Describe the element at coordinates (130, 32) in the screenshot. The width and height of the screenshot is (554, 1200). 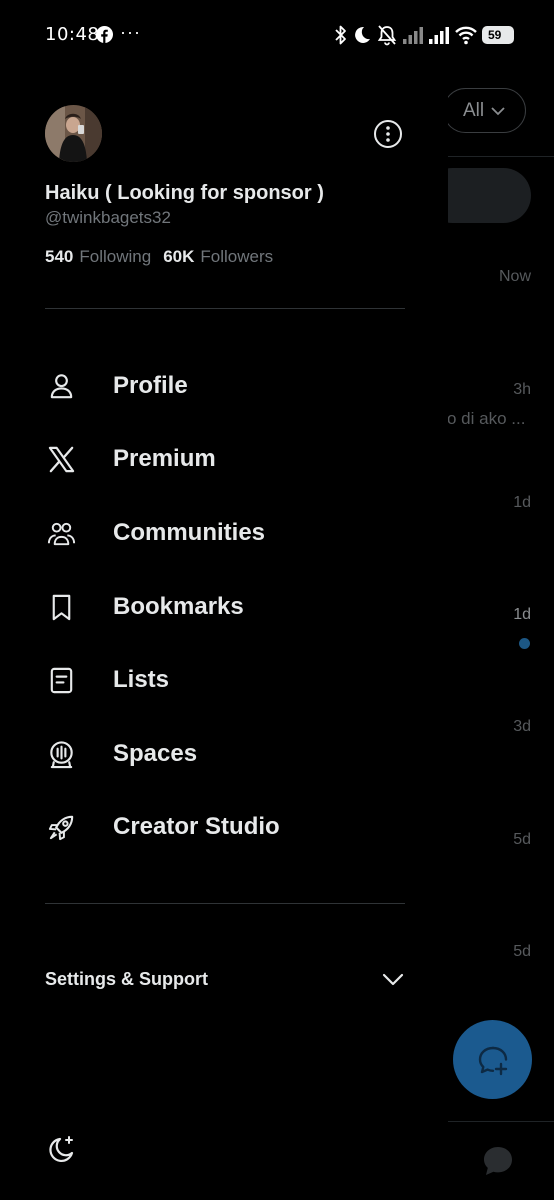
I see `more-notifications-icon: ···` at that location.